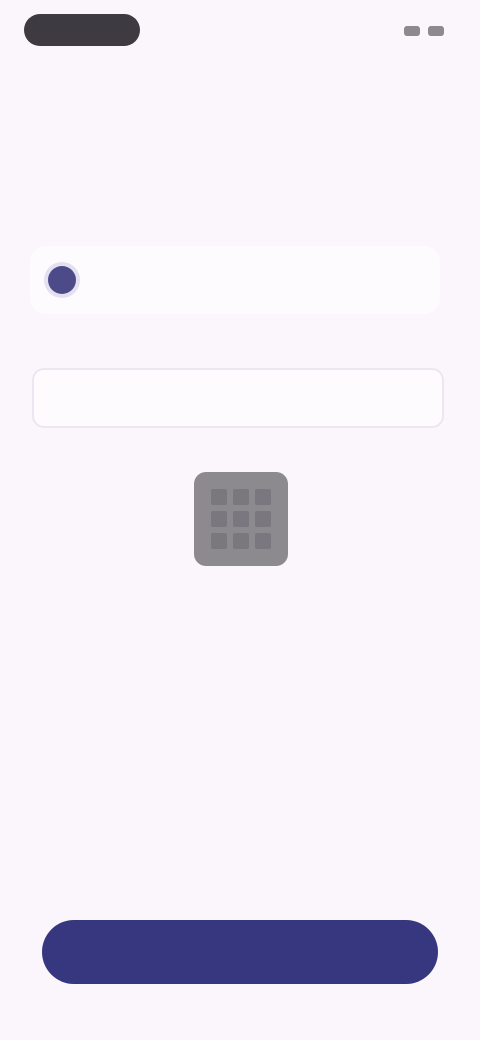 The width and height of the screenshot is (480, 1040). Describe the element at coordinates (412, 31) in the screenshot. I see `signal-icon` at that location.